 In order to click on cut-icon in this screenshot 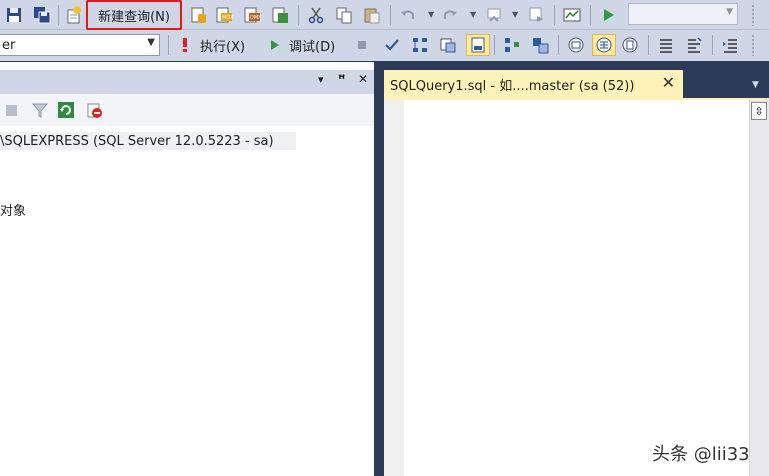, I will do `click(316, 15)`.